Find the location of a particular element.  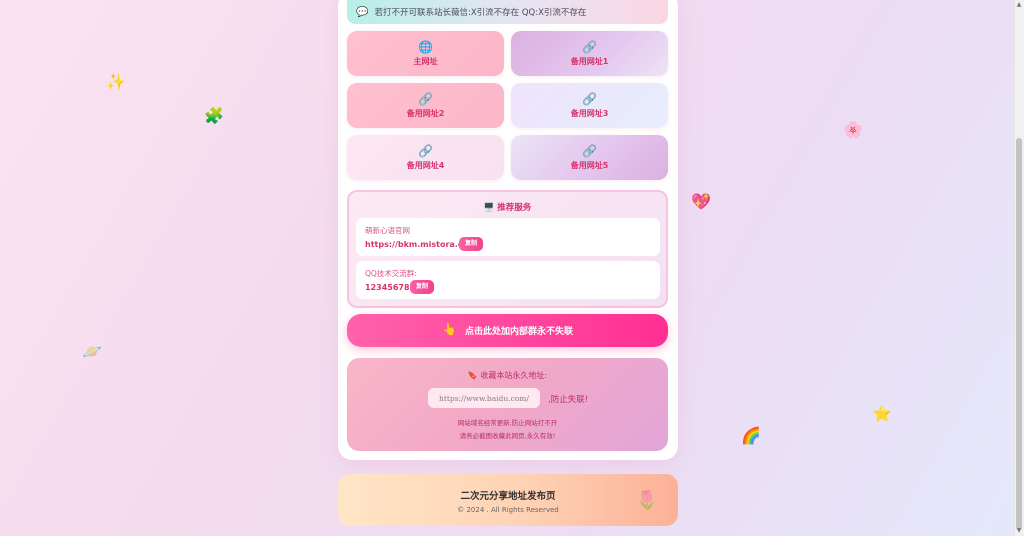

bookmark-title: 🔖 收藏本站永久地址: is located at coordinates (507, 375).